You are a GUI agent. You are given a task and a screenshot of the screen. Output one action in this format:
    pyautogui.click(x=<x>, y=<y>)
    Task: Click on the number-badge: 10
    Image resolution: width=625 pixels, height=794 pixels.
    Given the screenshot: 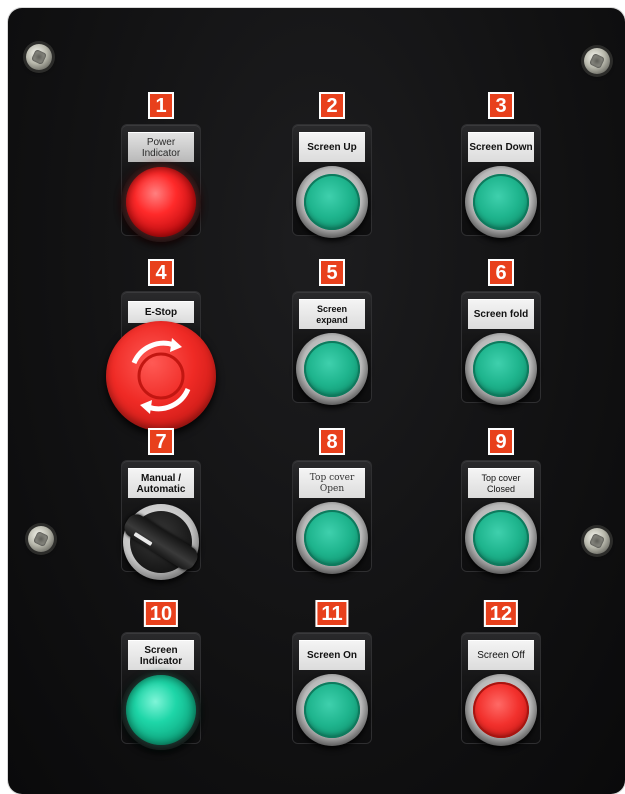 What is the action you would take?
    pyautogui.click(x=161, y=613)
    